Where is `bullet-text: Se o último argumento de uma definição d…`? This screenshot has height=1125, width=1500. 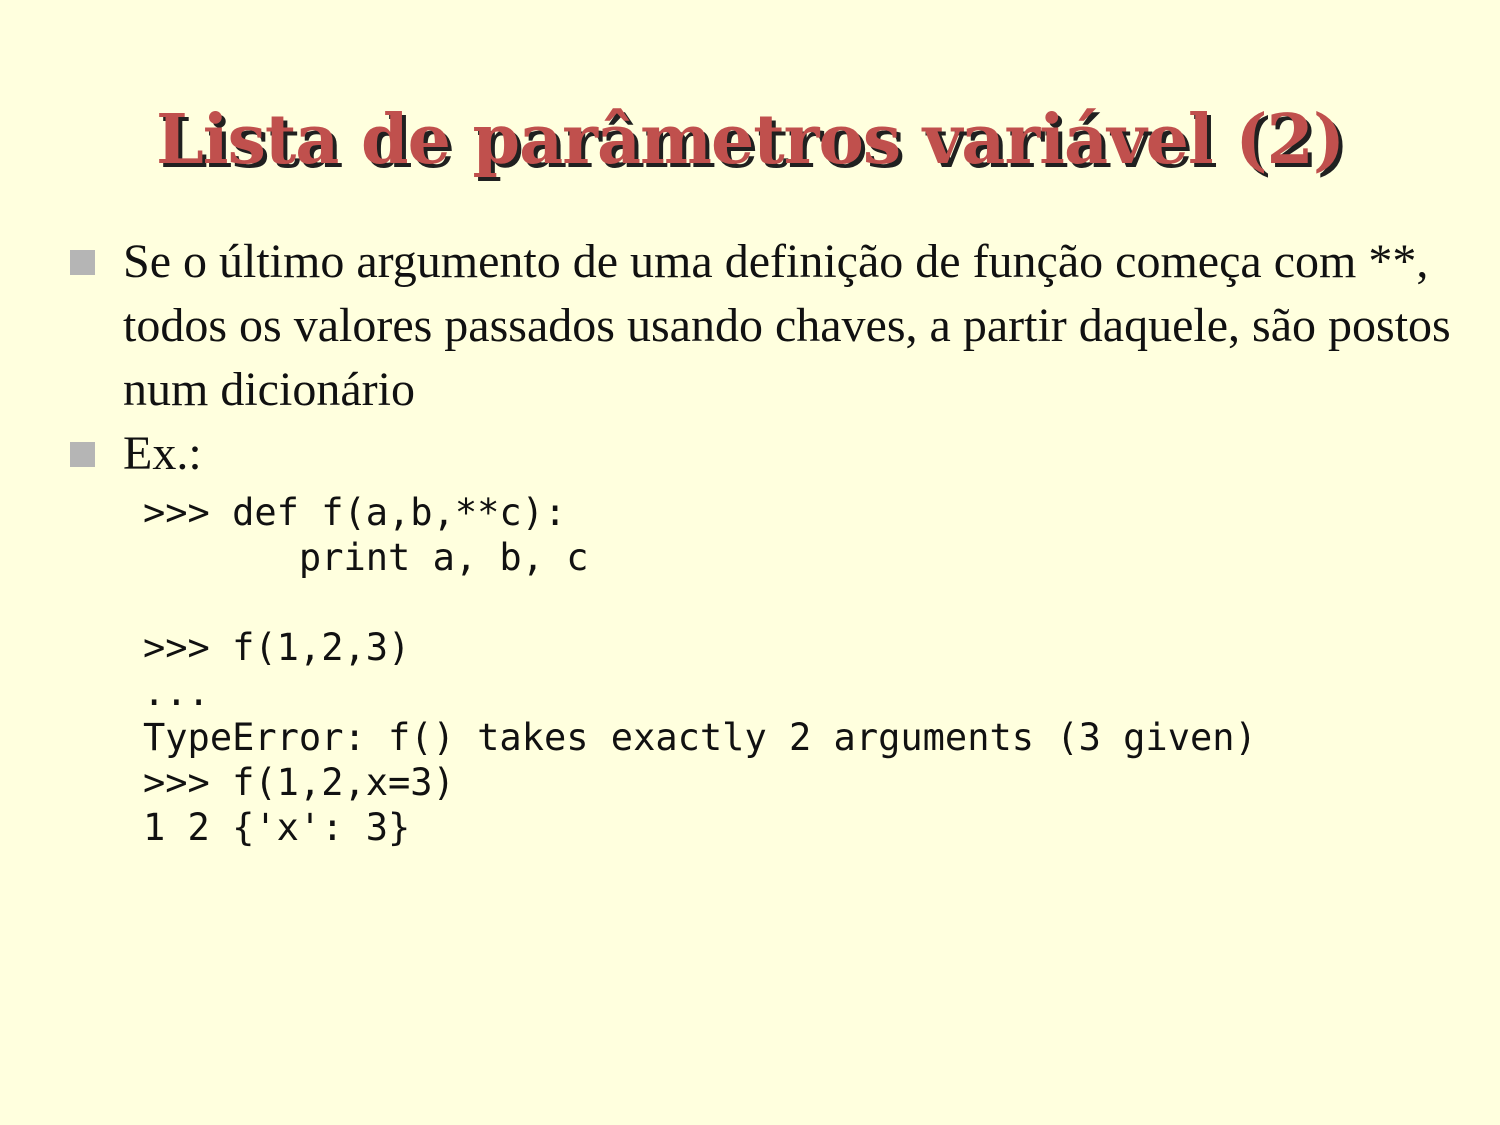 bullet-text: Se o último argumento de uma definição d… is located at coordinates (787, 325).